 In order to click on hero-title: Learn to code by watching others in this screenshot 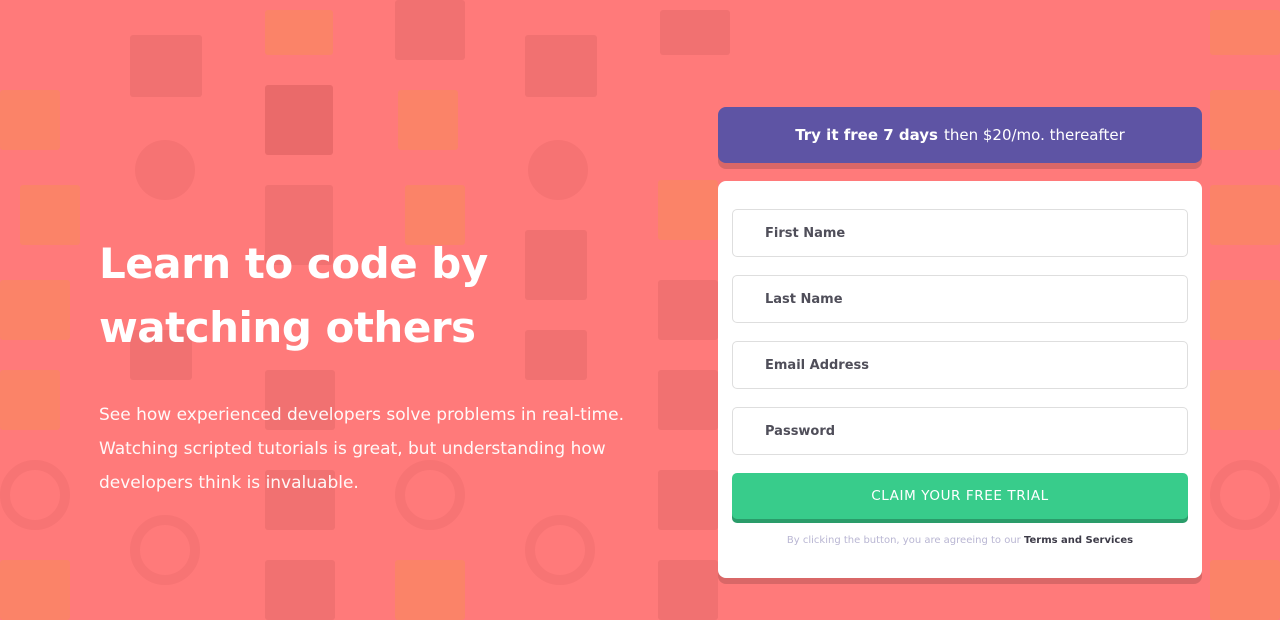, I will do `click(293, 295)`.